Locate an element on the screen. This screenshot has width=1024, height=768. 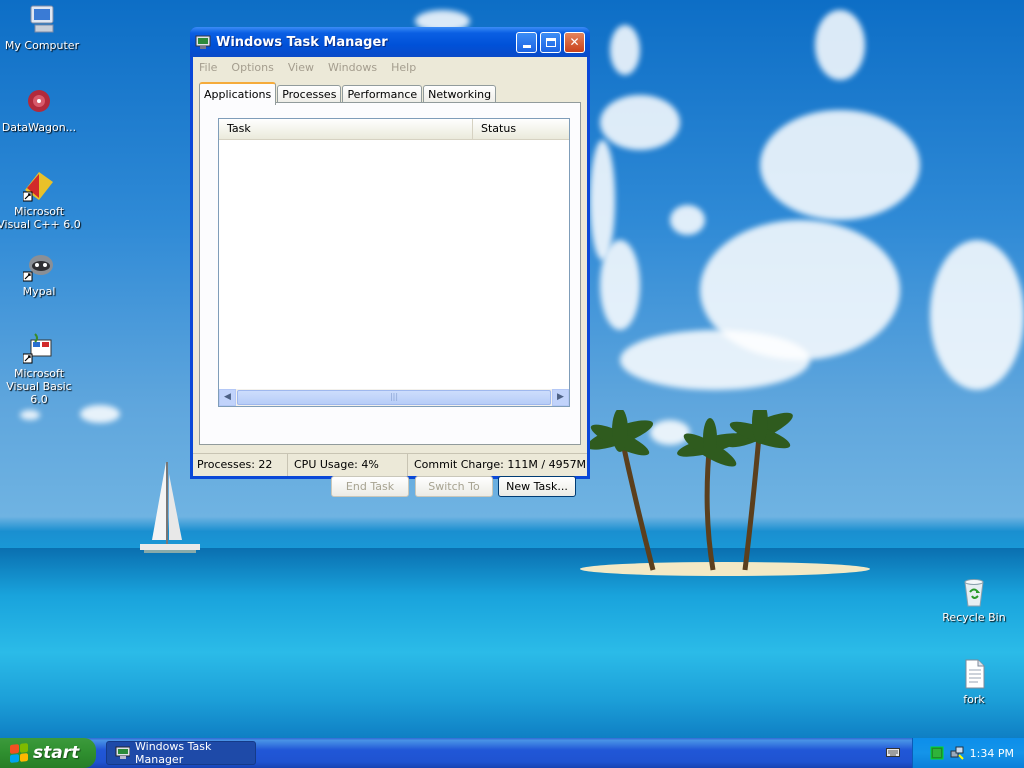
clock: 1:34 PM is located at coordinates (992, 753).